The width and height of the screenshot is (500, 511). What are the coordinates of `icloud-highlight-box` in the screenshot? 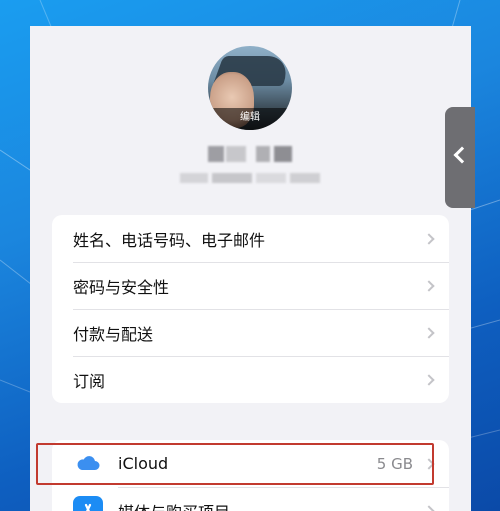 It's located at (235, 464).